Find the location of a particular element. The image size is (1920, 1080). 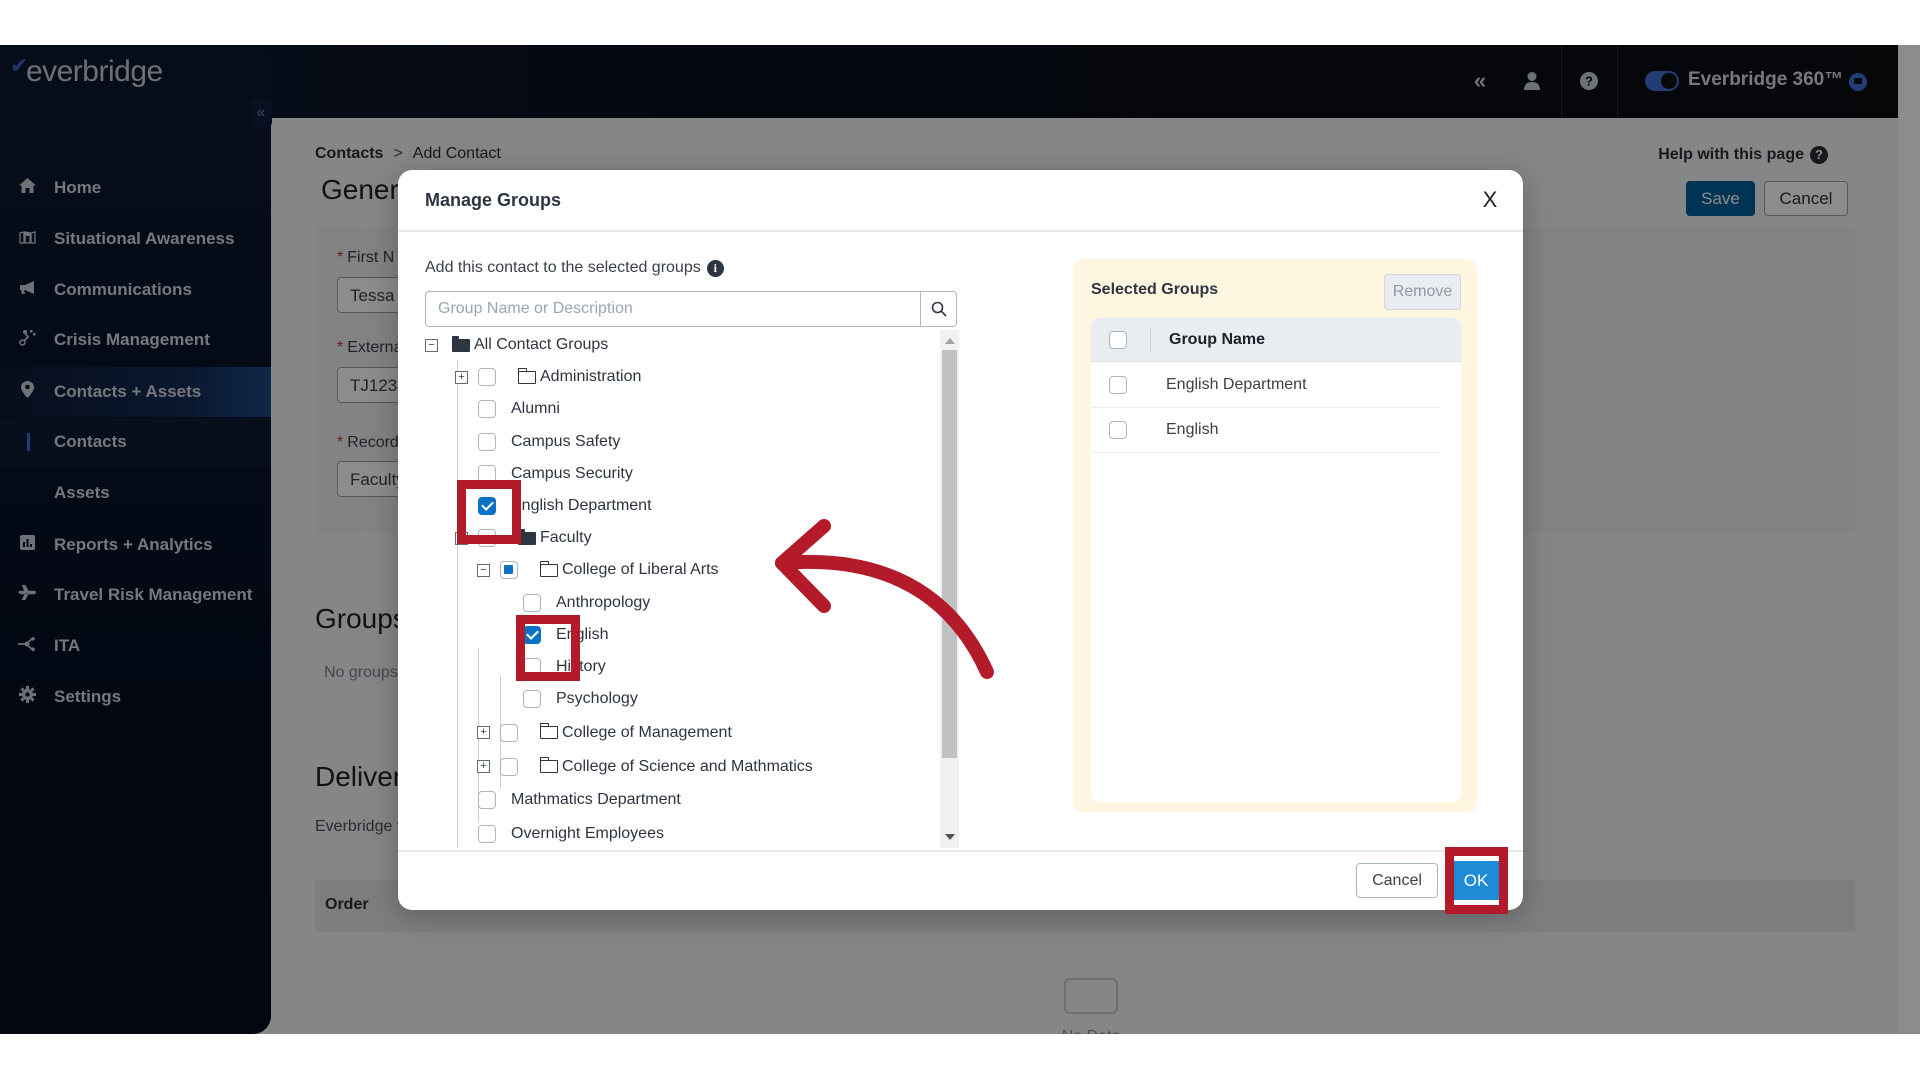

tree-node-label: College of Liberal Arts is located at coordinates (640, 570).